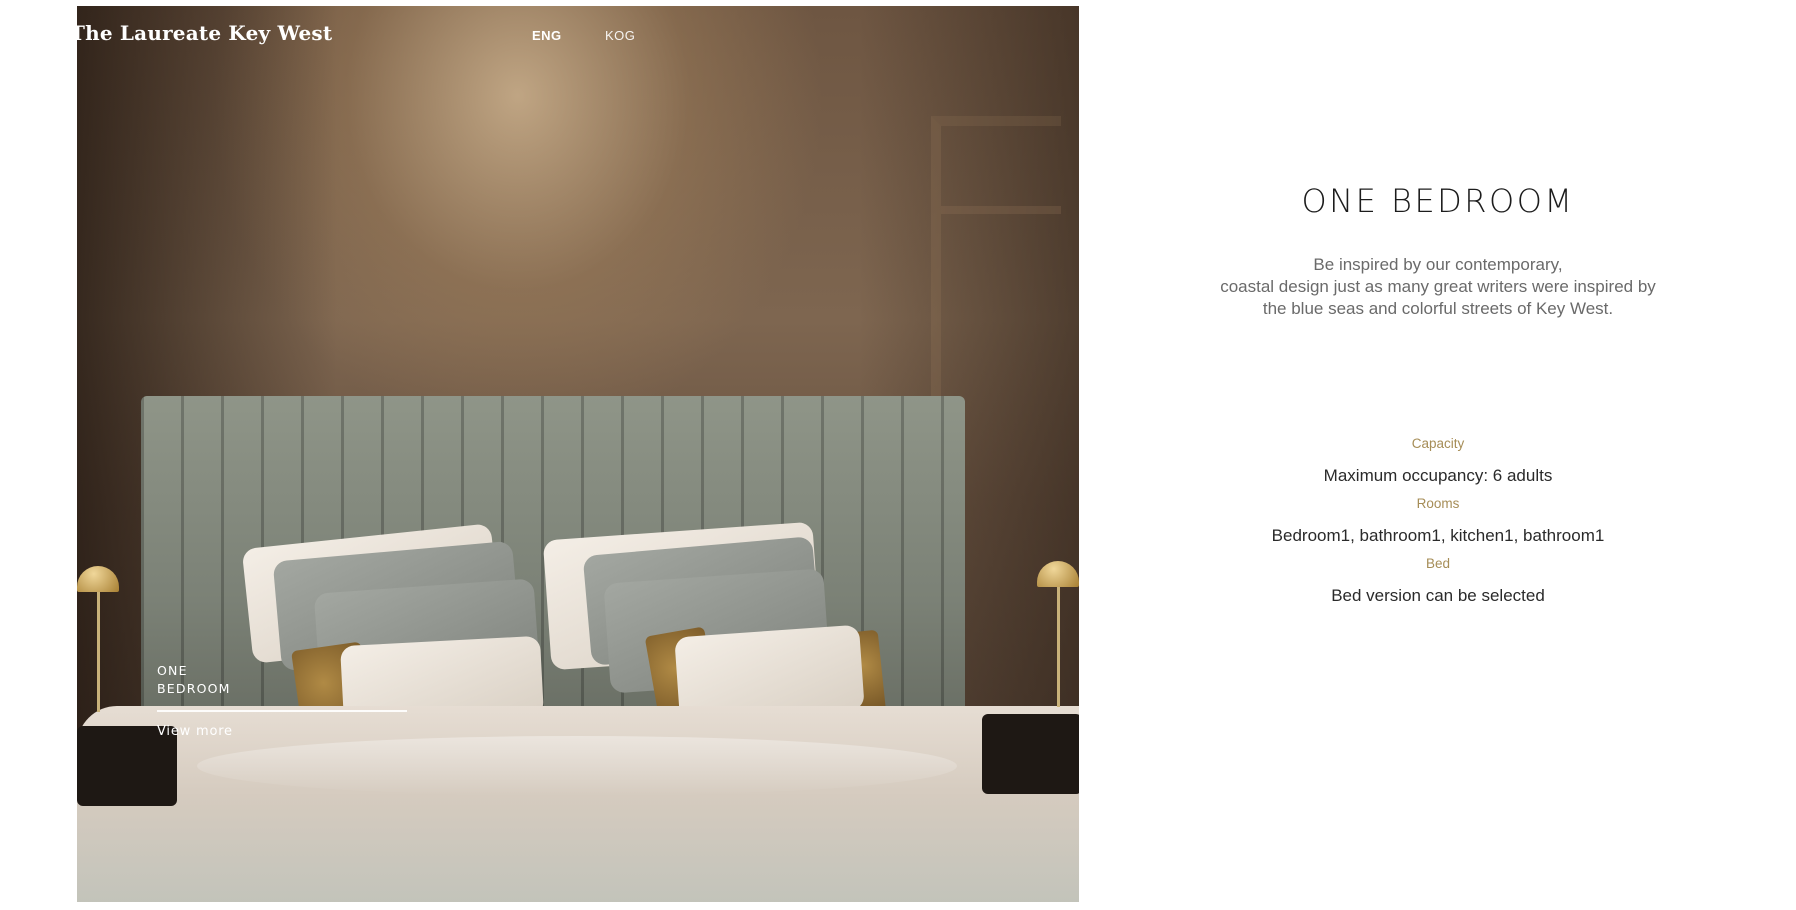 Image resolution: width=1796 pixels, height=910 pixels. Describe the element at coordinates (996, 266) in the screenshot. I see `window-shadow` at that location.